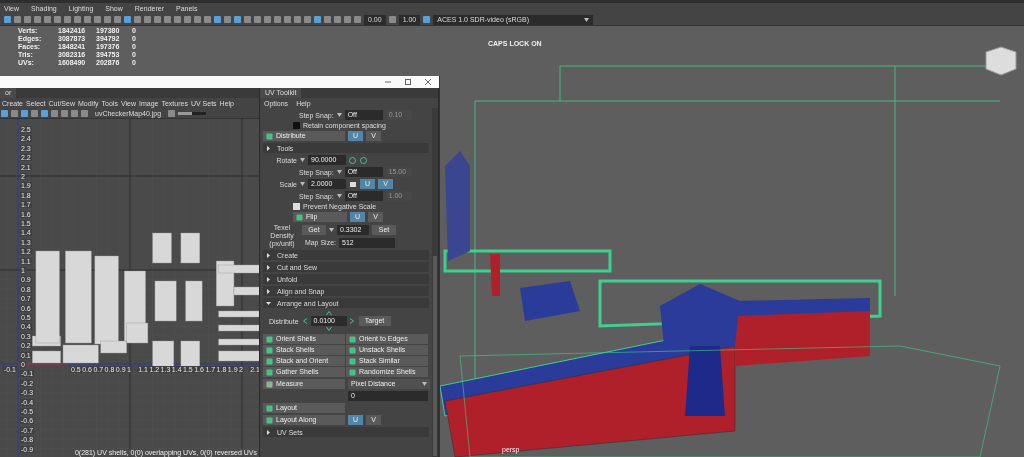  What do you see at coordinates (359, 160) in the screenshot?
I see `rotate-icon` at bounding box center [359, 160].